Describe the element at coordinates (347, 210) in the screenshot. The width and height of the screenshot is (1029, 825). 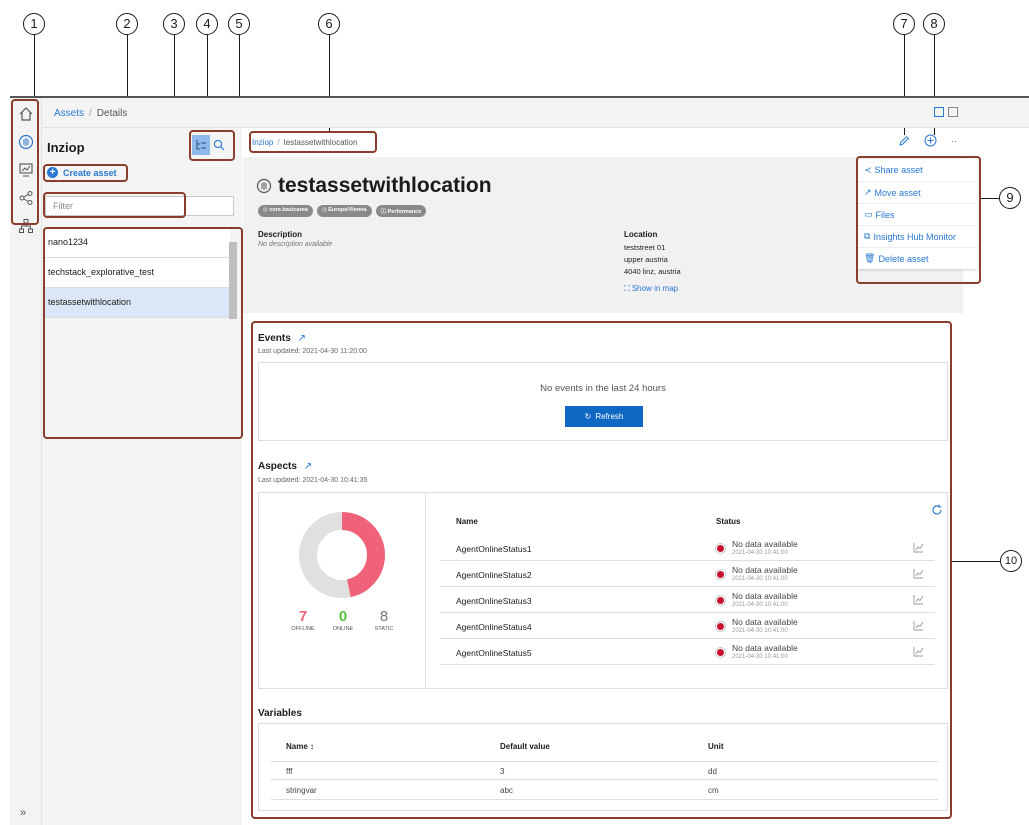
I see `tag-timezone-text: Europe/Vienna` at that location.